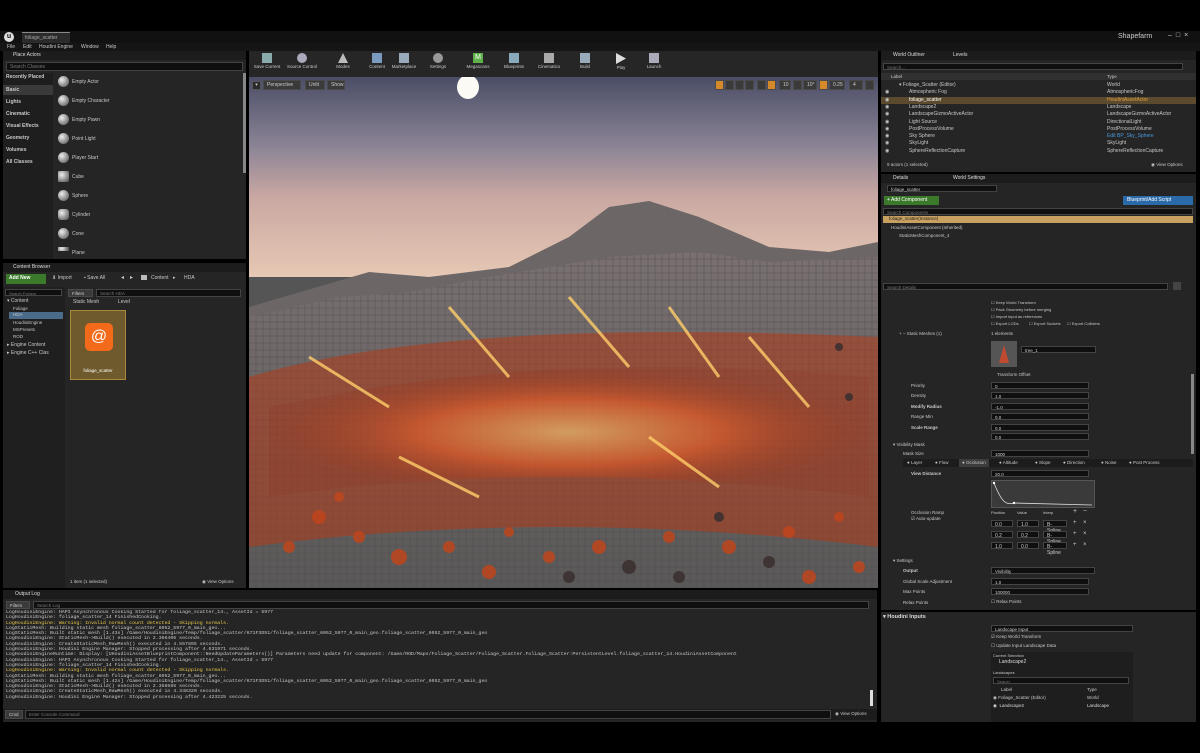 The image size is (1200, 753). Describe the element at coordinates (33, 292) in the screenshot. I see `search-folders-input: Search Folders` at that location.